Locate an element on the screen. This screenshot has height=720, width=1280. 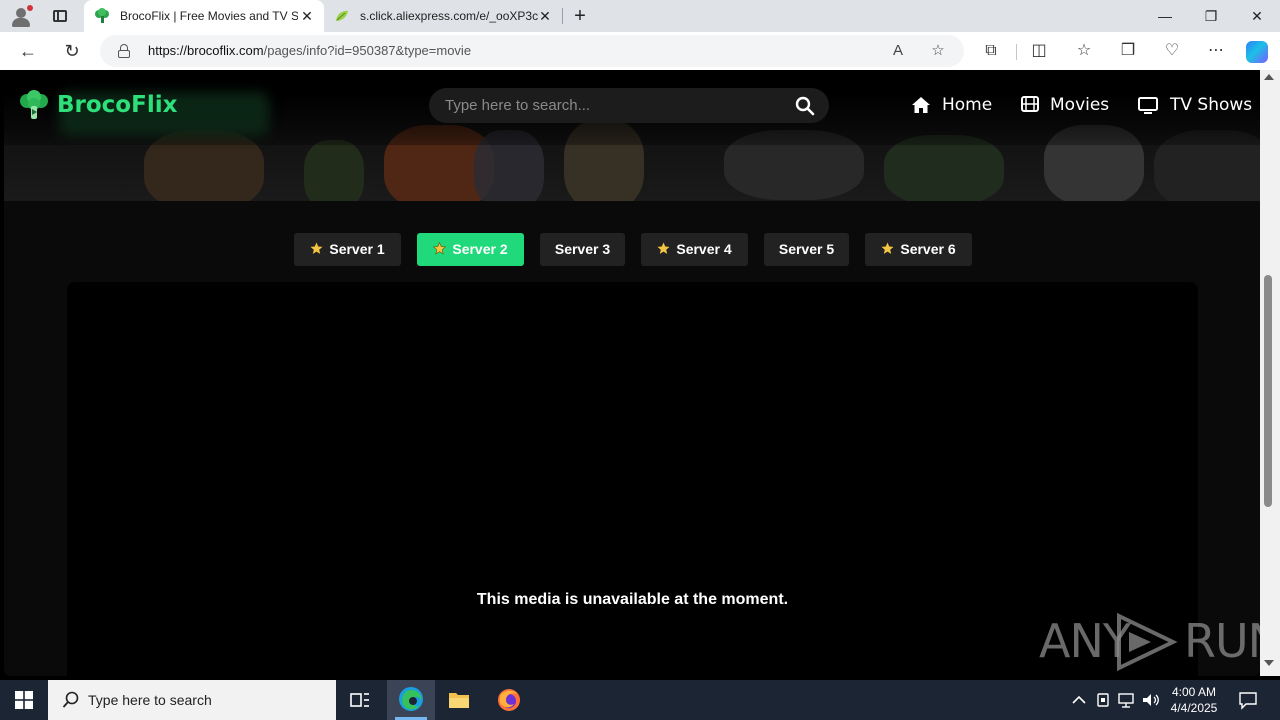
firefox-icon is located at coordinates (509, 700).